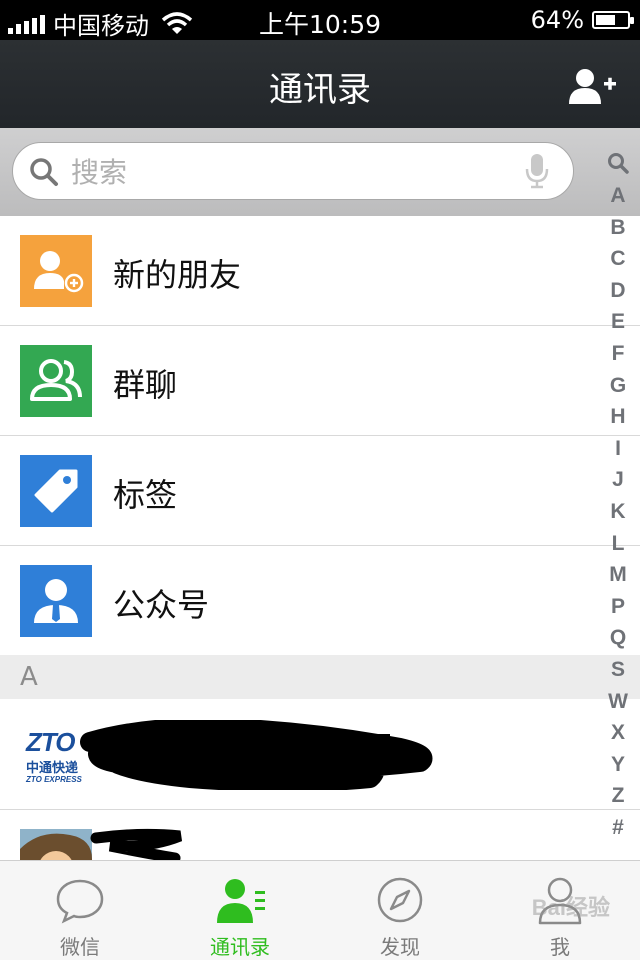 This screenshot has width=640, height=961. What do you see at coordinates (161, 605) in the screenshot?
I see `entry-label: 公众号` at bounding box center [161, 605].